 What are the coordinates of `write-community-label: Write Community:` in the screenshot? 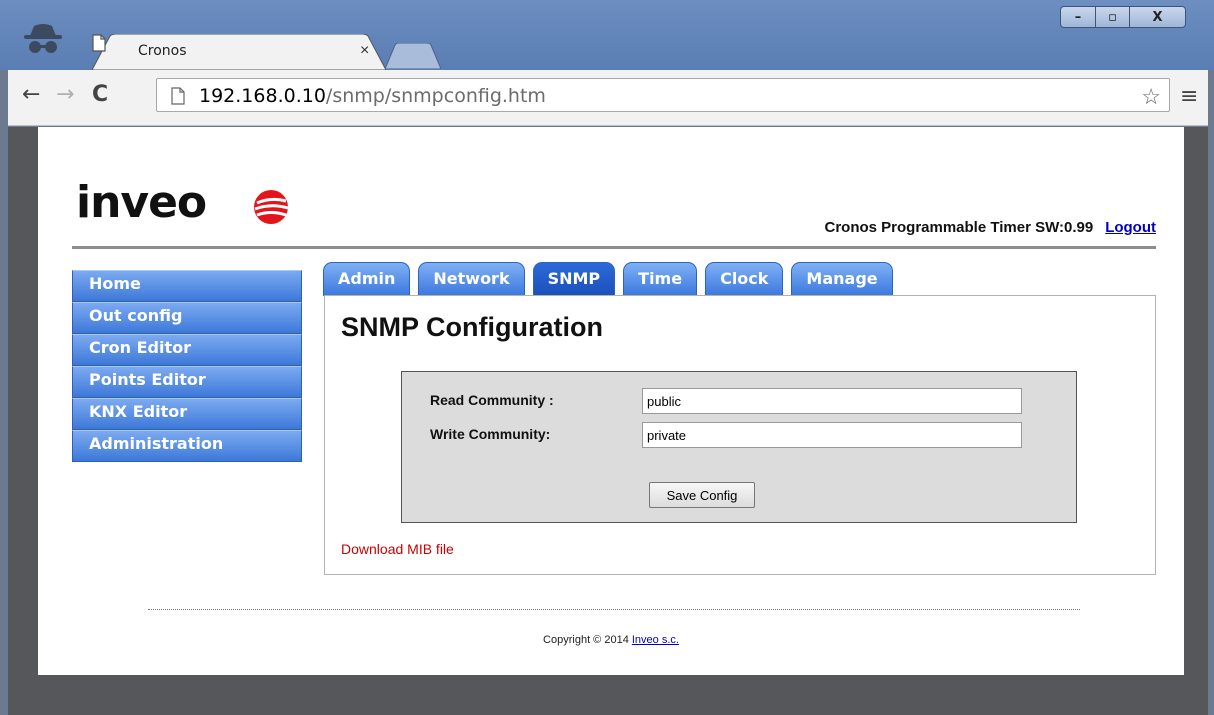 It's located at (490, 434).